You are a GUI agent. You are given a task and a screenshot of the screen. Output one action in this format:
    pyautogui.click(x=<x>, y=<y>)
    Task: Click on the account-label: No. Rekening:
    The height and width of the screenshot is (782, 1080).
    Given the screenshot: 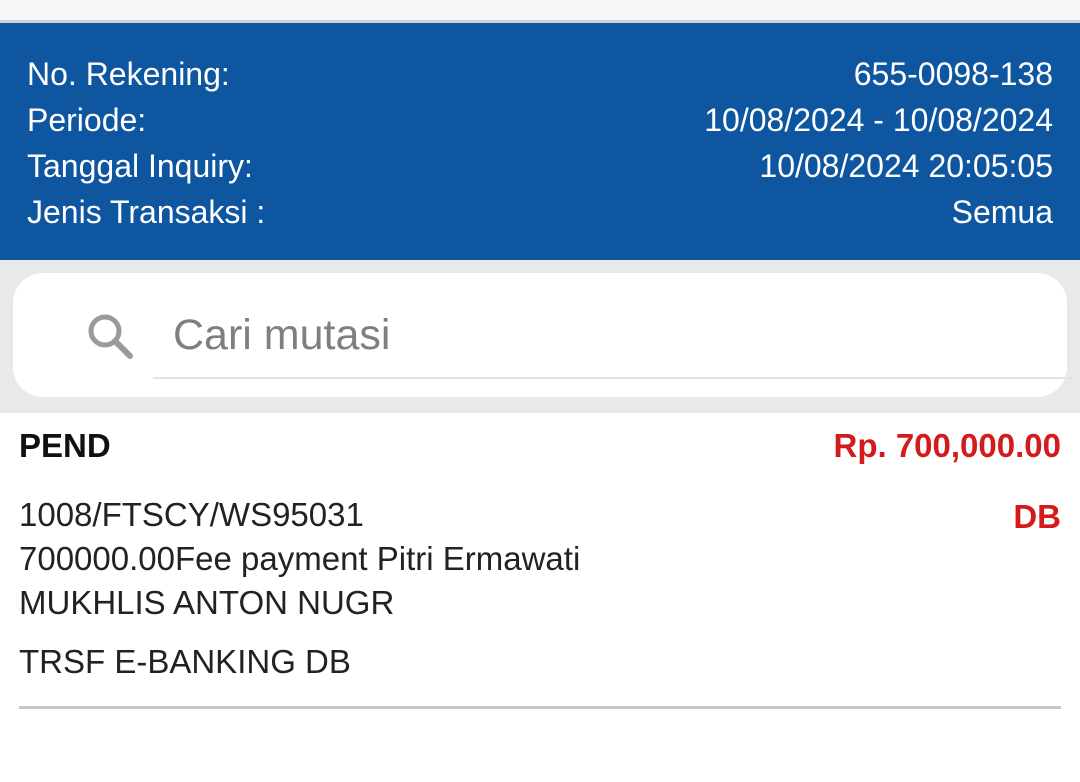 What is the action you would take?
    pyautogui.click(x=128, y=73)
    